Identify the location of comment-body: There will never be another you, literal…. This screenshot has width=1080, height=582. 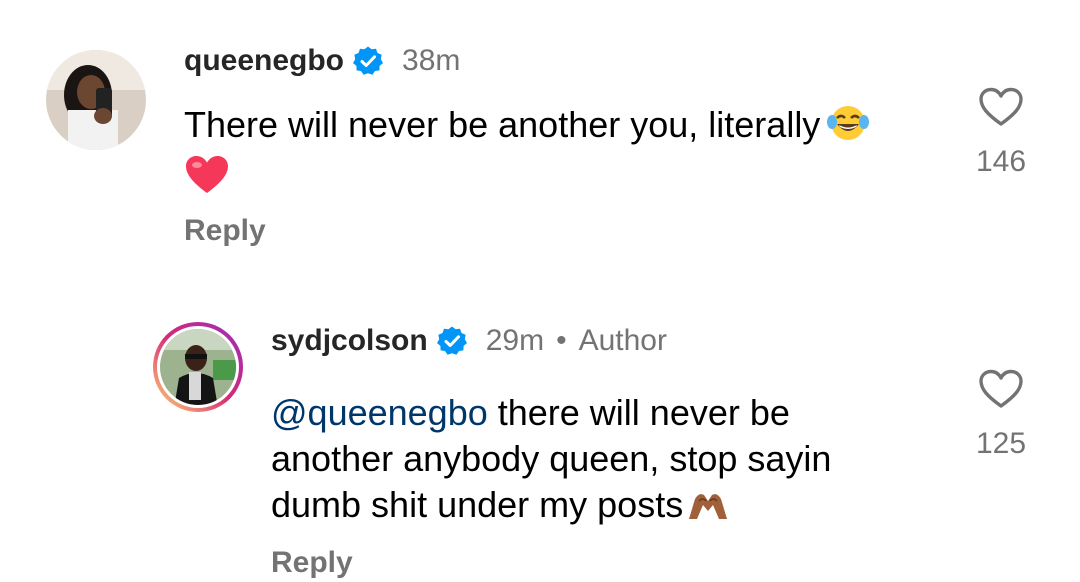
(502, 124).